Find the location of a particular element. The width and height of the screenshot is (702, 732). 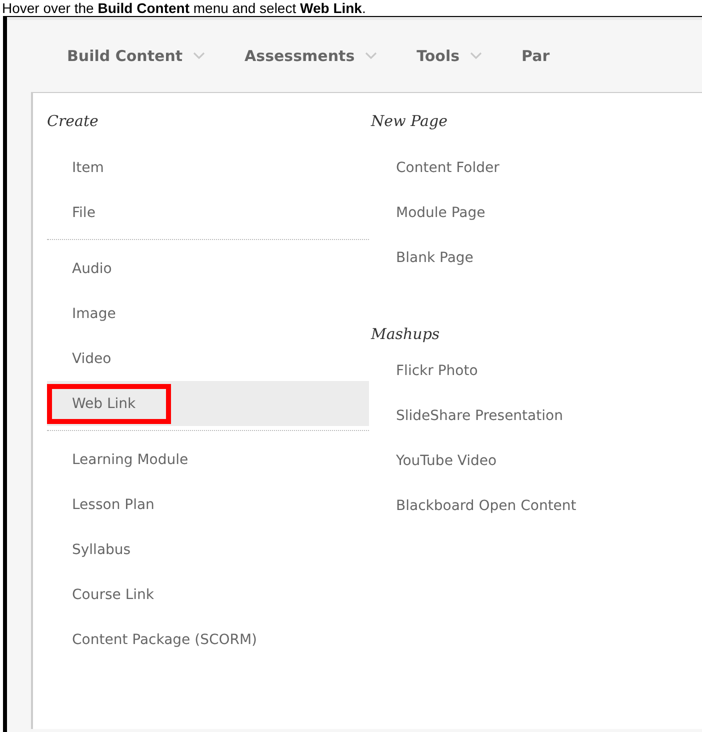

instruction-text: Hover over the Build Content menu and select Web Link. is located at coordinates (184, 8).